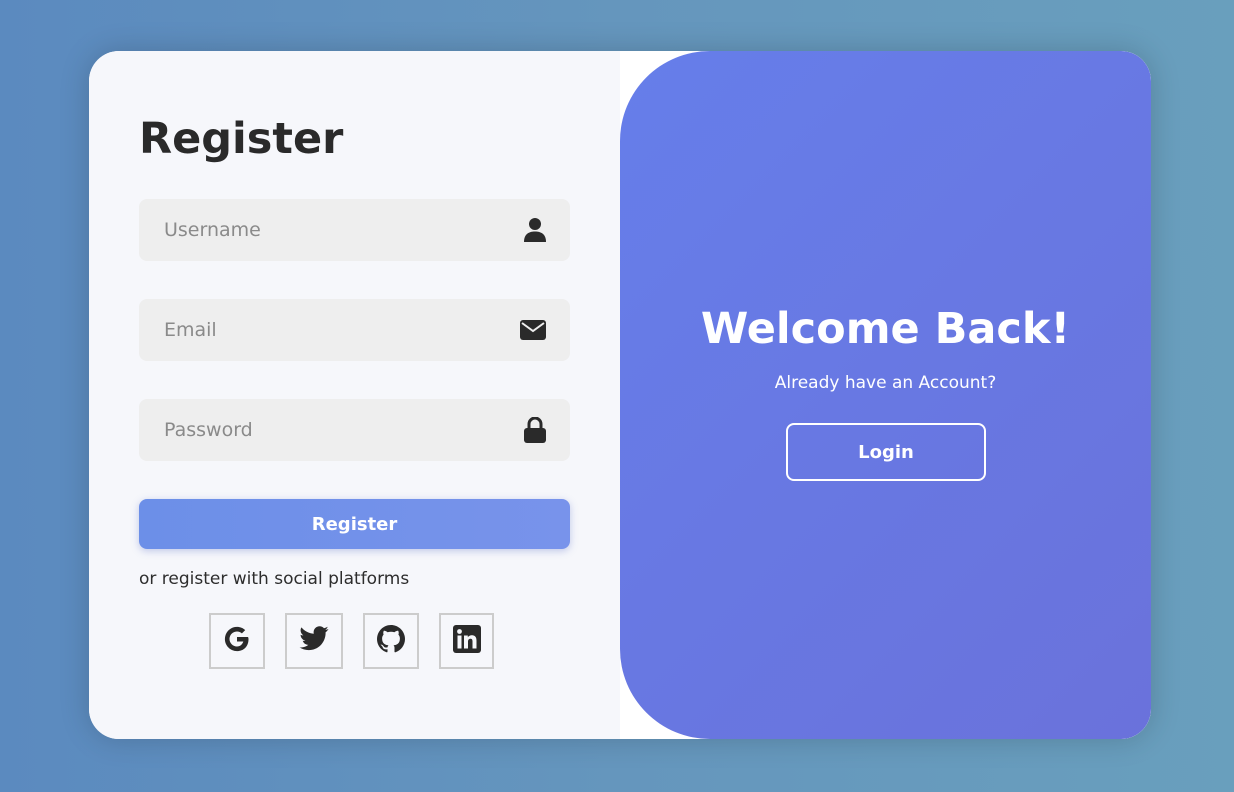 The width and height of the screenshot is (1234, 792). What do you see at coordinates (535, 430) in the screenshot?
I see `lock-icon` at bounding box center [535, 430].